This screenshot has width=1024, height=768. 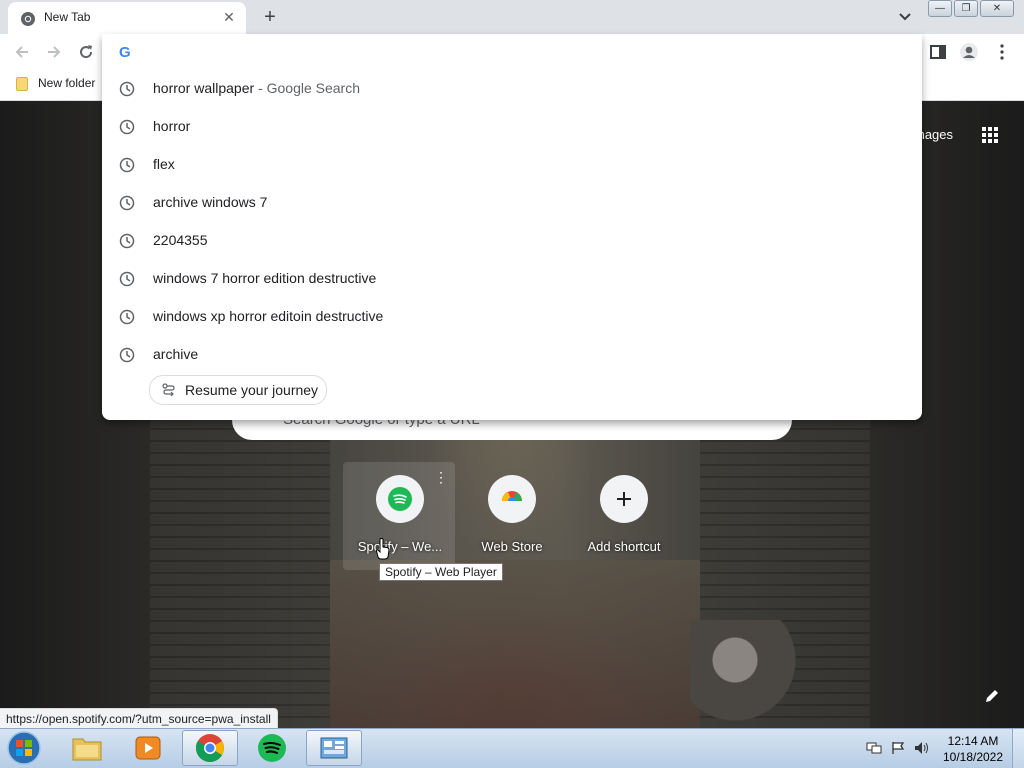 What do you see at coordinates (176, 354) in the screenshot?
I see `suggestion-text: archive` at bounding box center [176, 354].